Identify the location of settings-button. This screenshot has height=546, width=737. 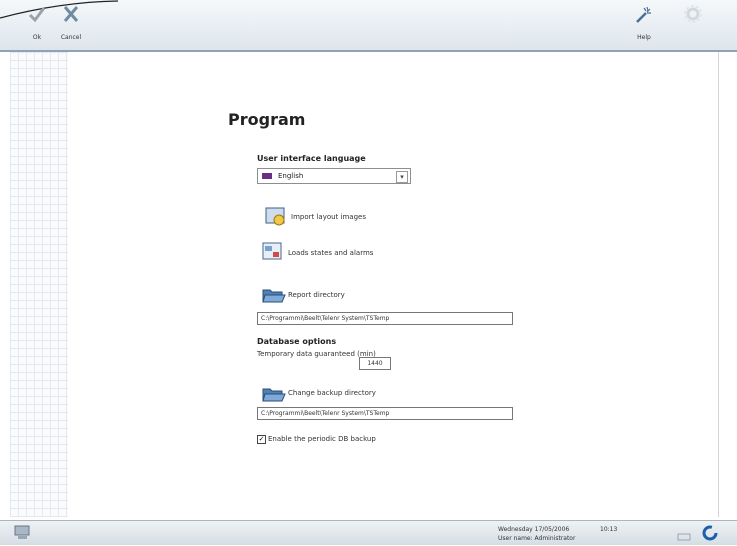
(693, 25).